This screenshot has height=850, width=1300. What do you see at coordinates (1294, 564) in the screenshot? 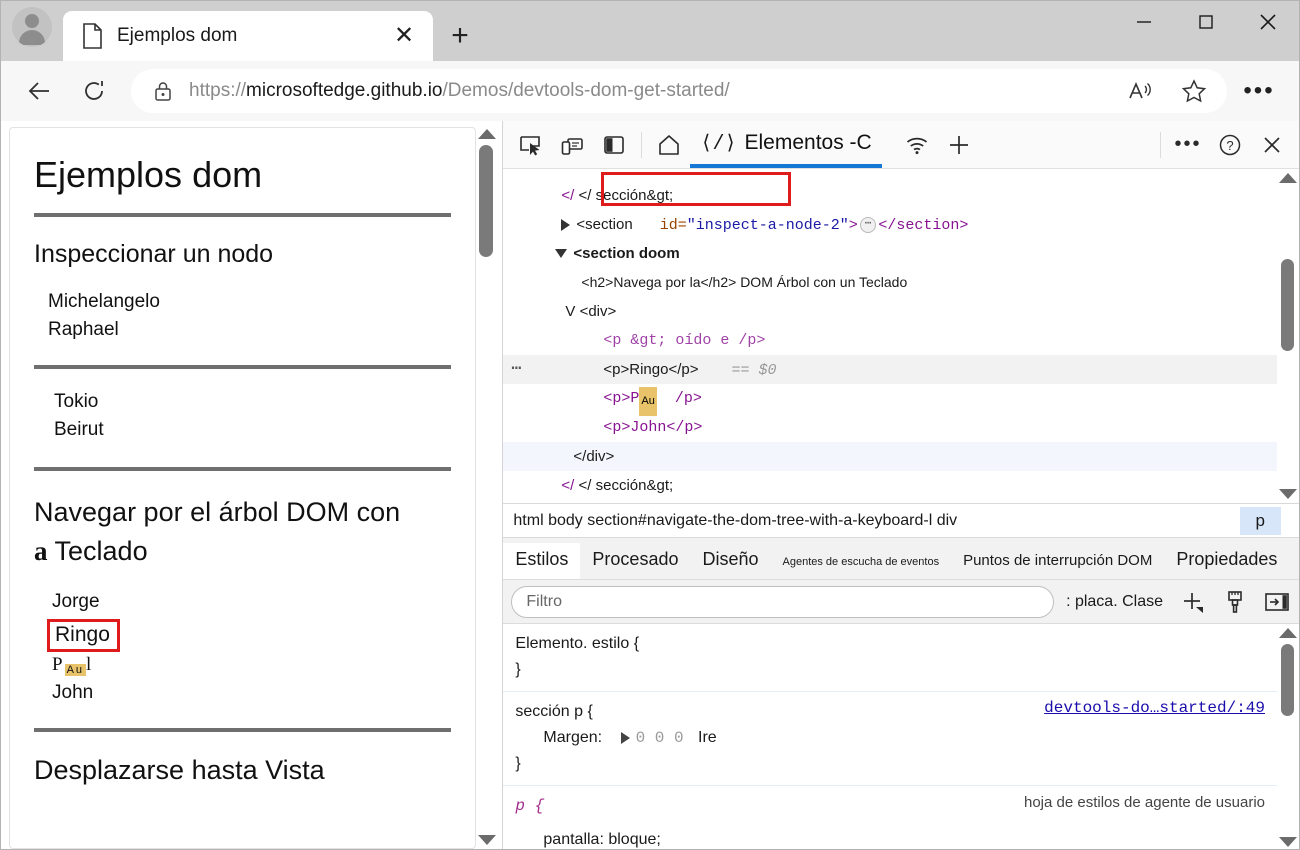
I see `styles-tabs-more-icon: ⌄` at bounding box center [1294, 564].